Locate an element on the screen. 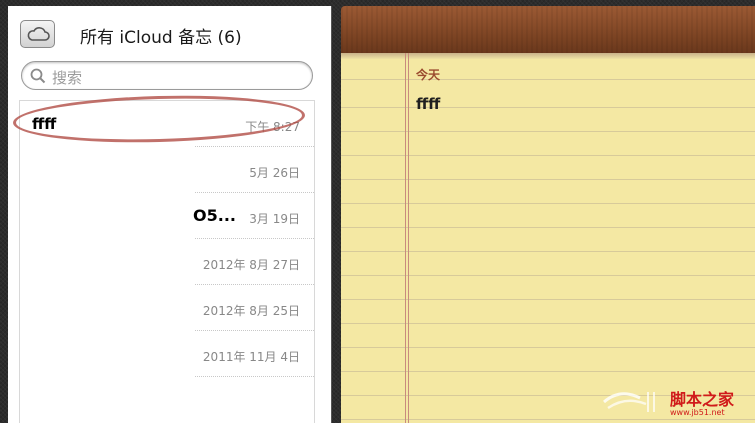  cloud-icon is located at coordinates (38, 34).